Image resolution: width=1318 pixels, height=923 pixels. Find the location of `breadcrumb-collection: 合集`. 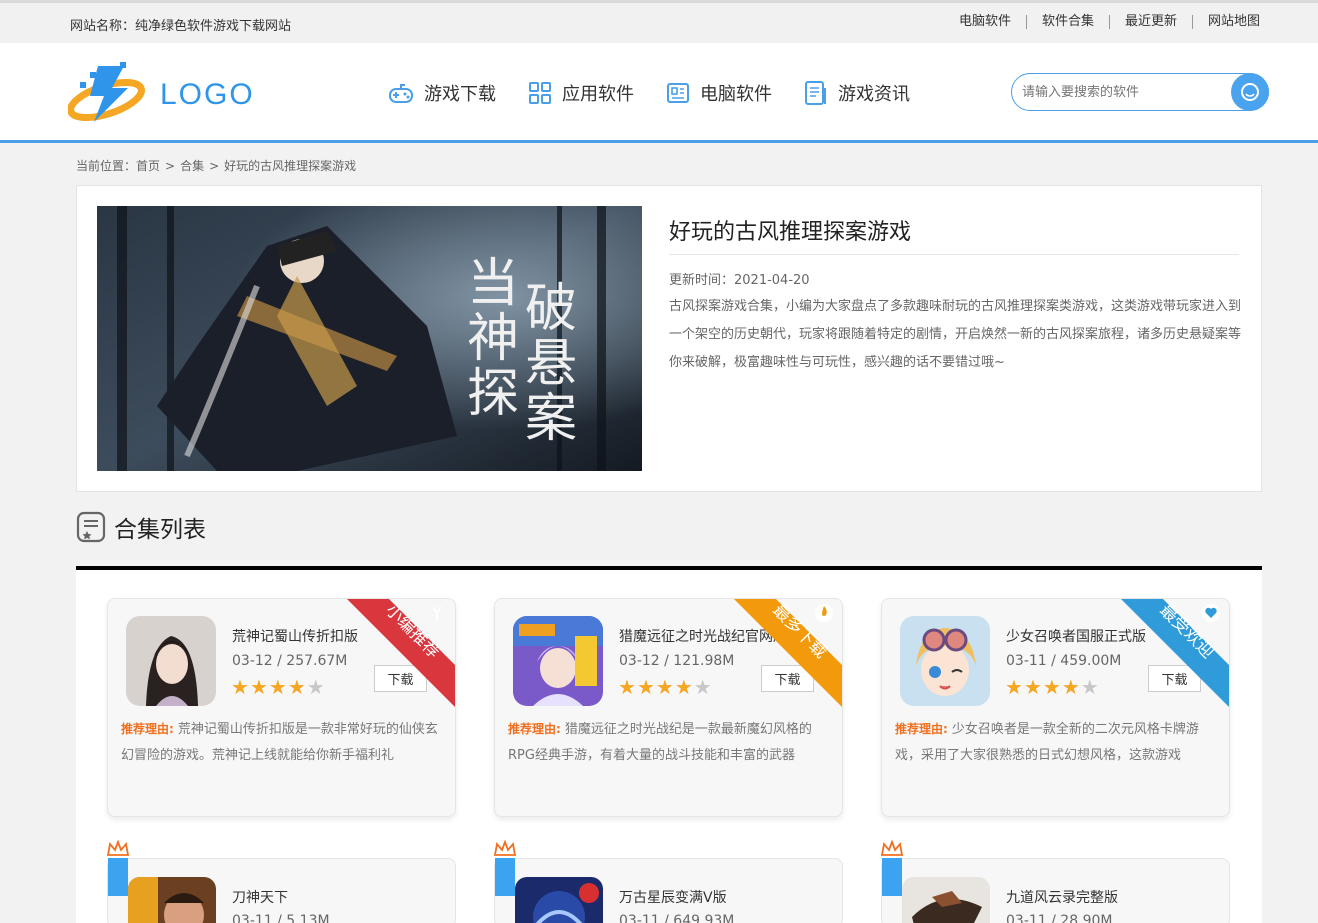

breadcrumb-collection: 合集 is located at coordinates (192, 166).